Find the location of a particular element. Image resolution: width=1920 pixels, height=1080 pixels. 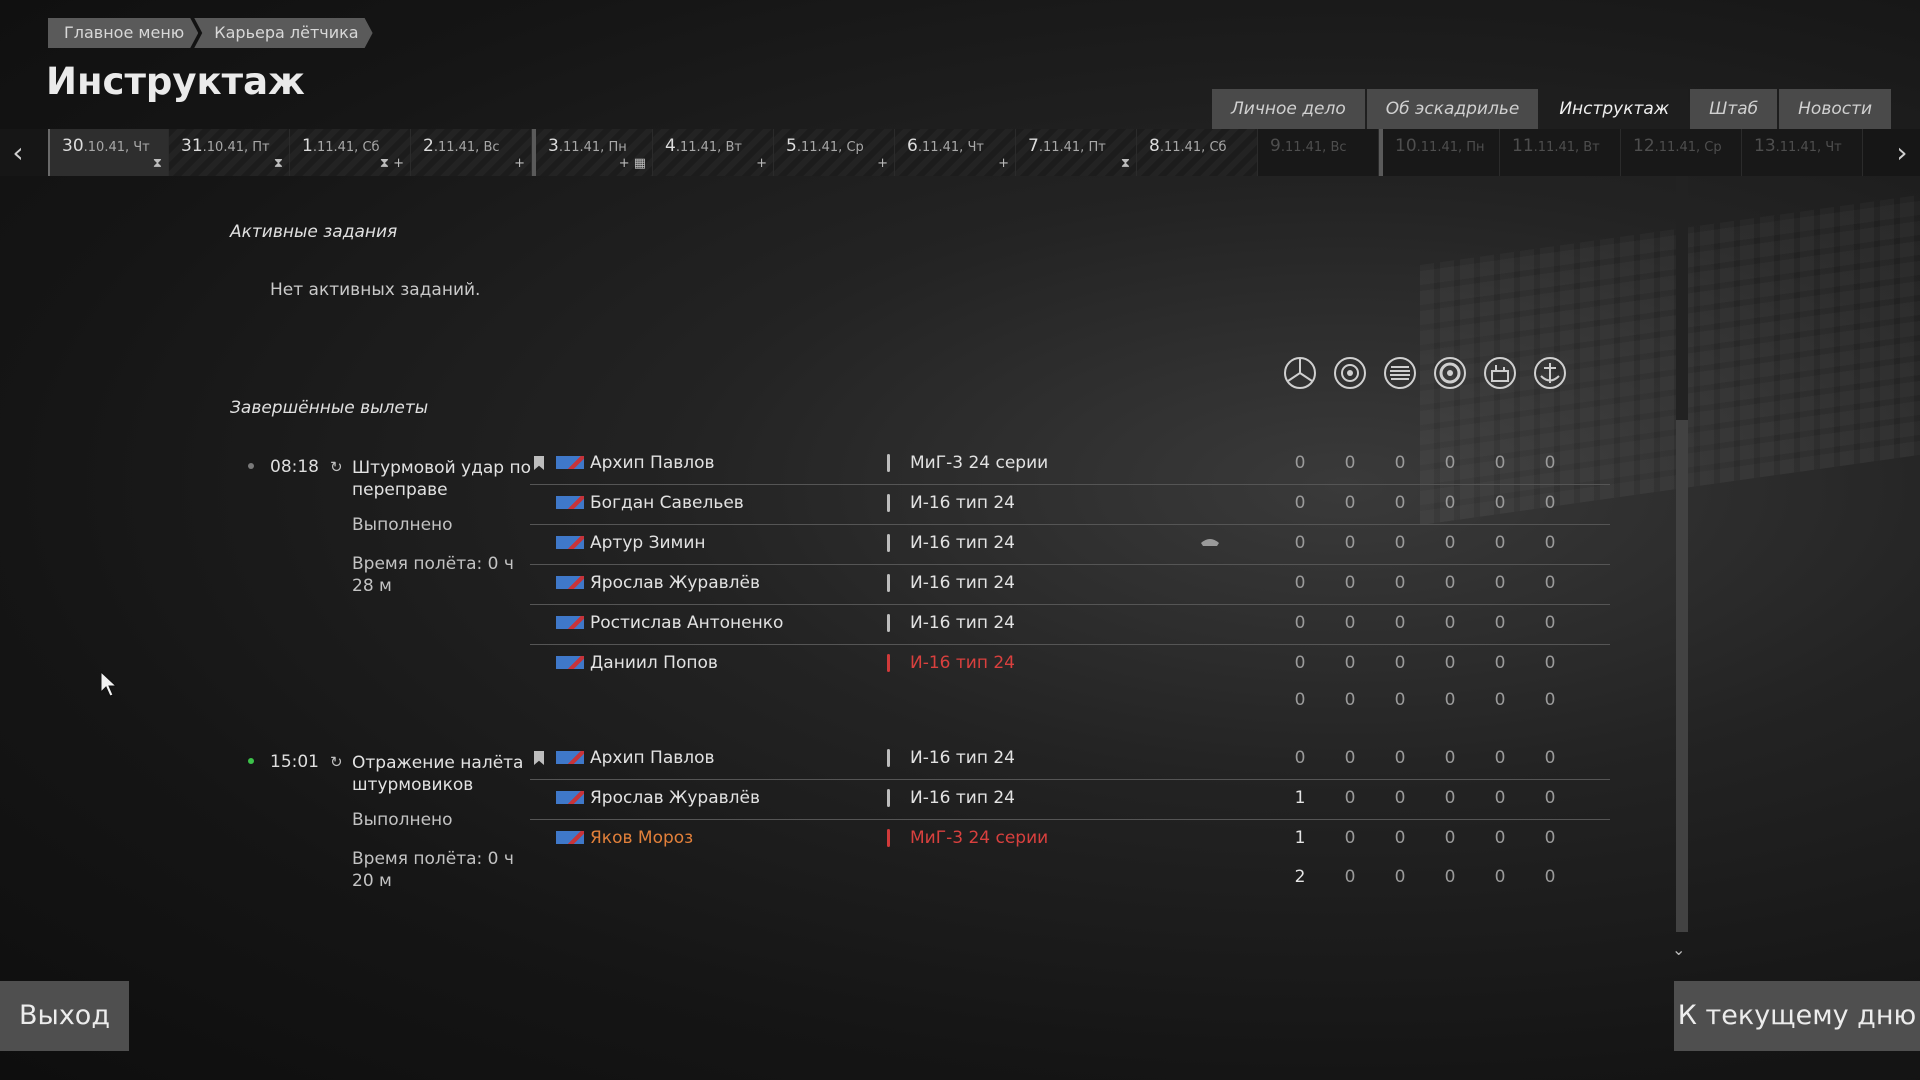

table-row: Яков Мороз МиГ-3 24 серии 1 0 0 0 0 0 is located at coordinates (1070, 840).